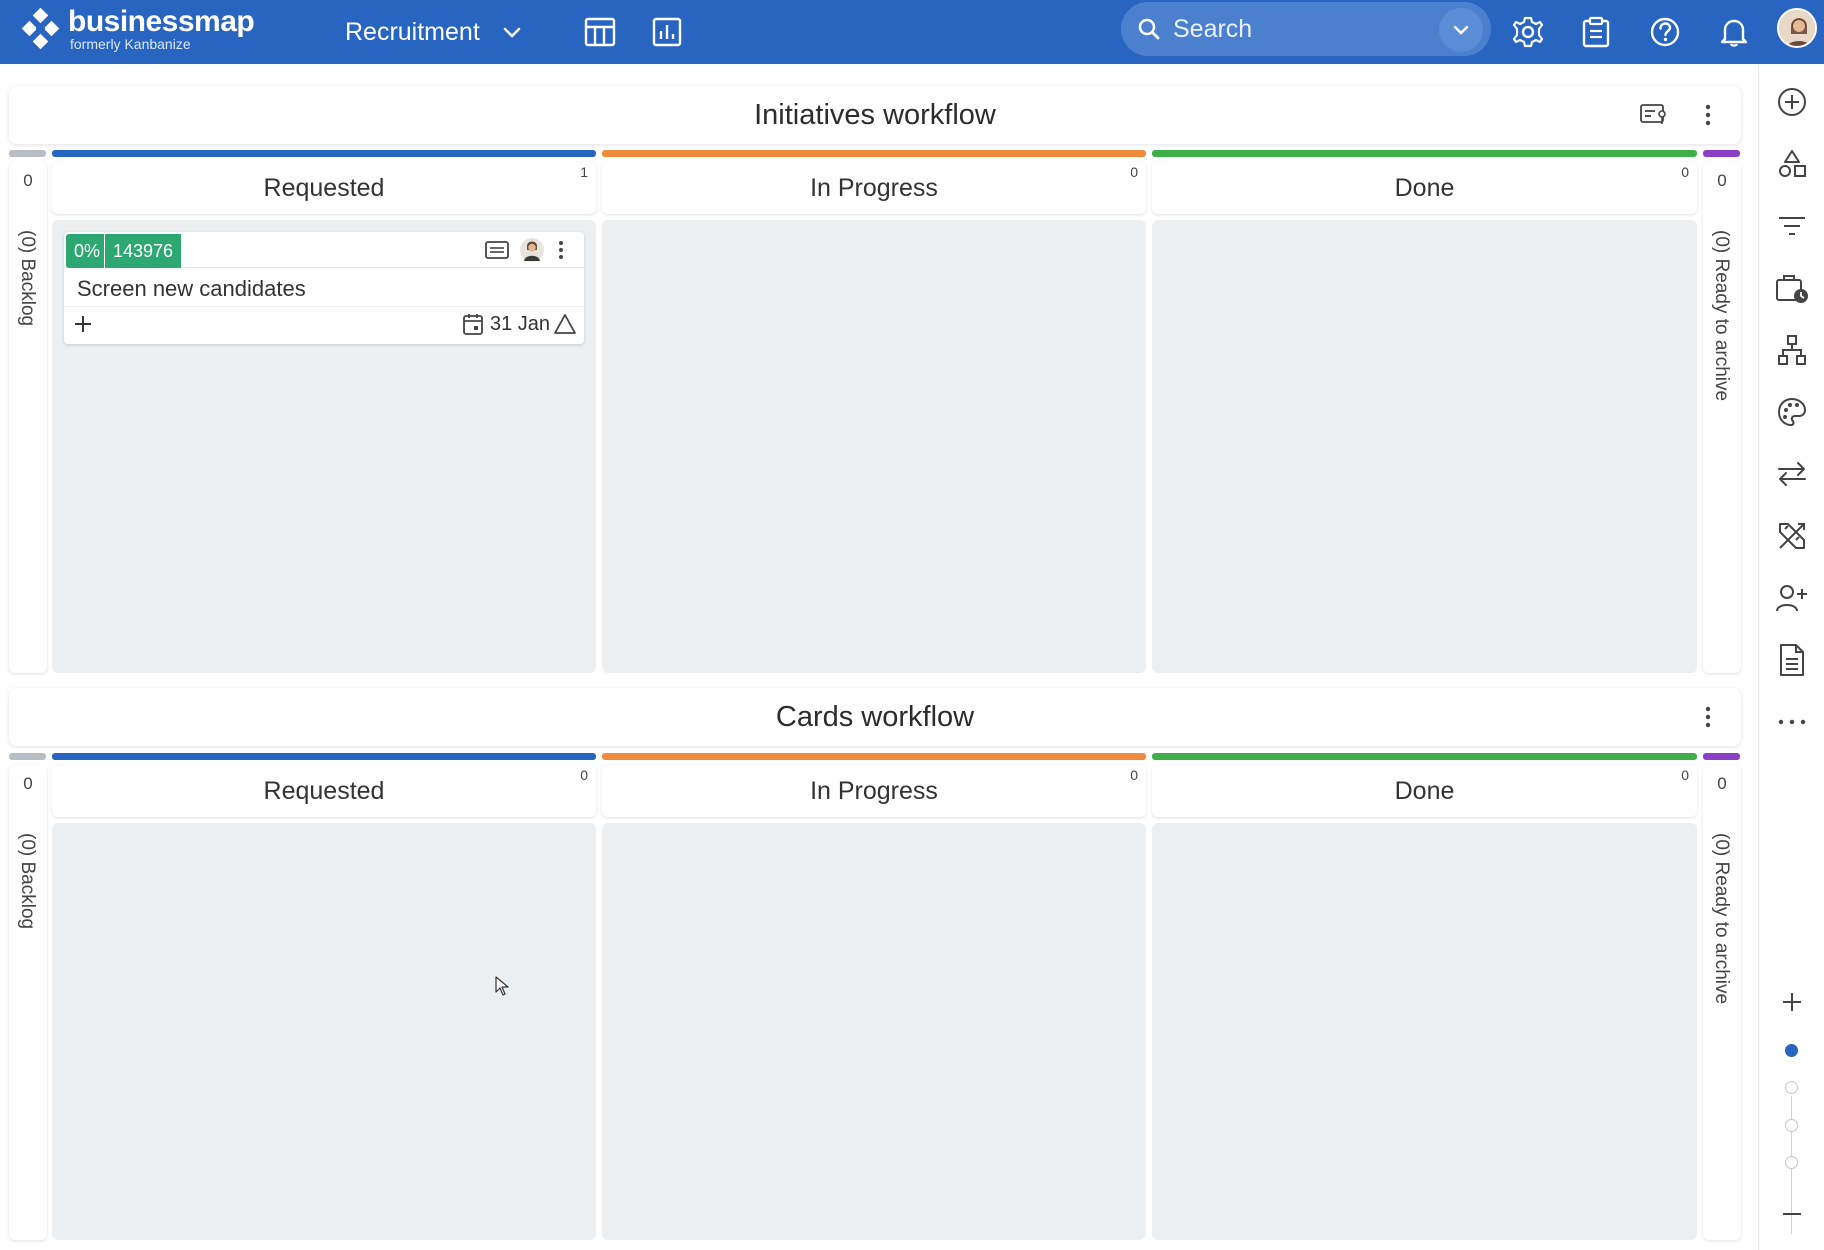 Image resolution: width=1824 pixels, height=1250 pixels. I want to click on time-icon, so click(1792, 288).